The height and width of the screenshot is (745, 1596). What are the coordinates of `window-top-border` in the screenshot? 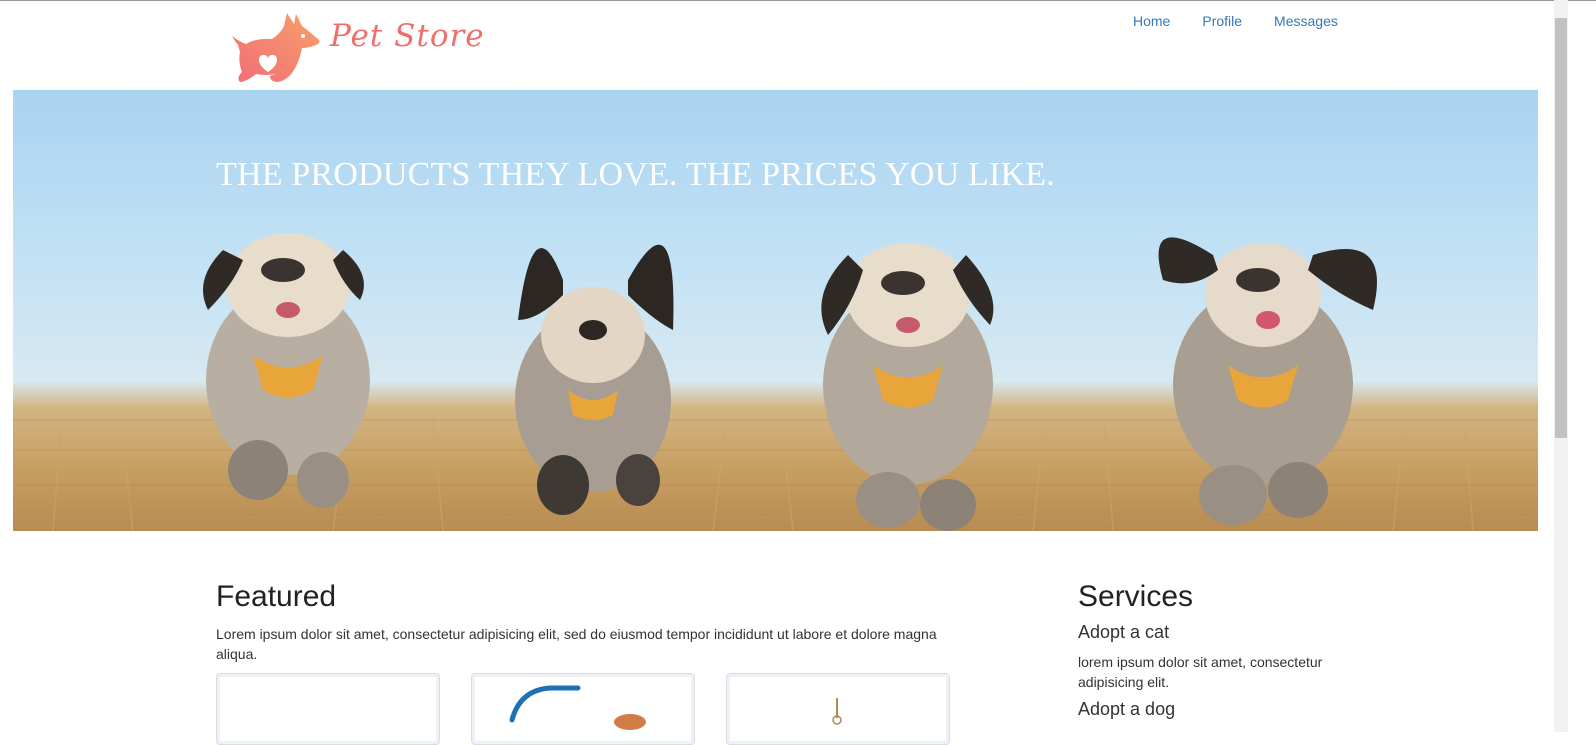 It's located at (798, 0).